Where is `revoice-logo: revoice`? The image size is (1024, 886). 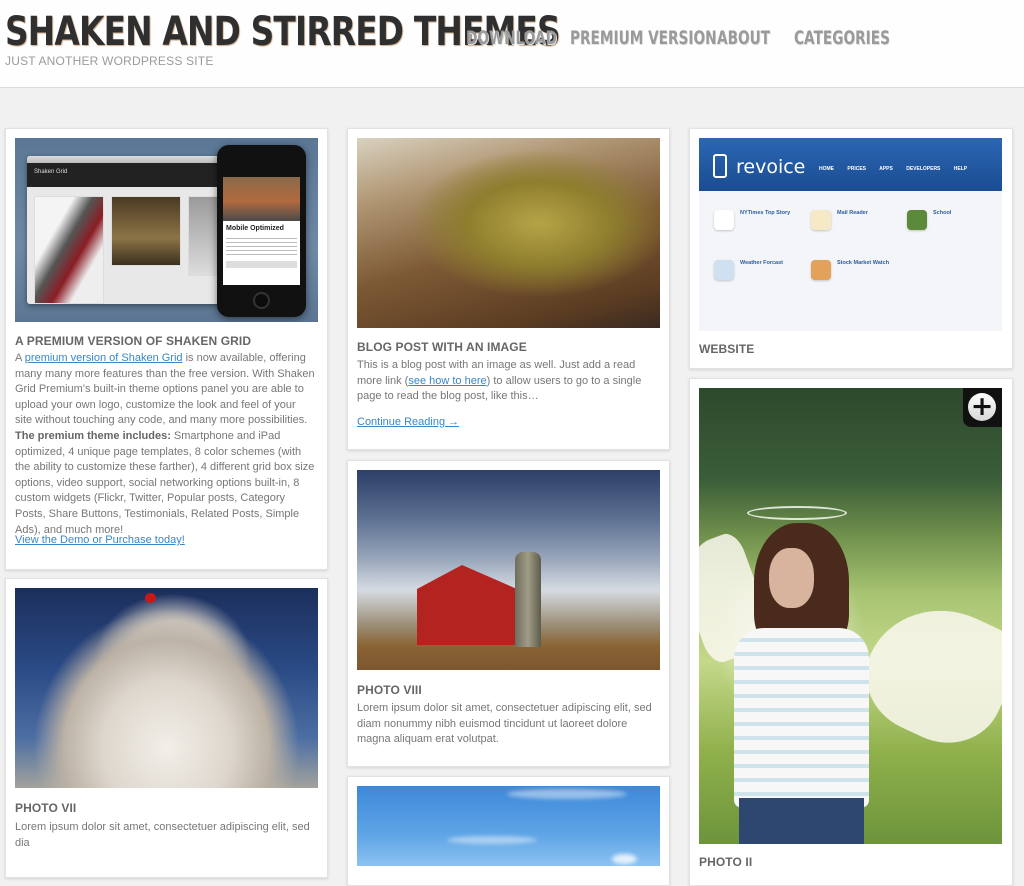
revoice-logo: revoice is located at coordinates (771, 167).